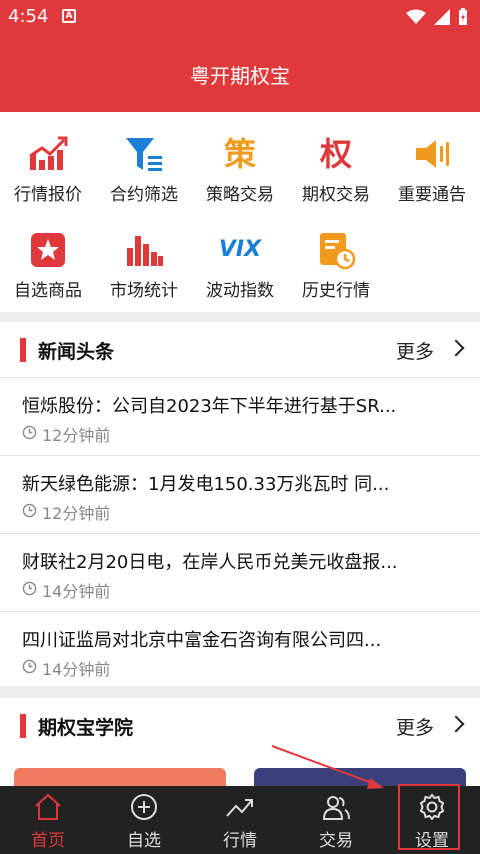 Image resolution: width=480 pixels, height=854 pixels. Describe the element at coordinates (48, 291) in the screenshot. I see `menu-label: 自选商品` at that location.